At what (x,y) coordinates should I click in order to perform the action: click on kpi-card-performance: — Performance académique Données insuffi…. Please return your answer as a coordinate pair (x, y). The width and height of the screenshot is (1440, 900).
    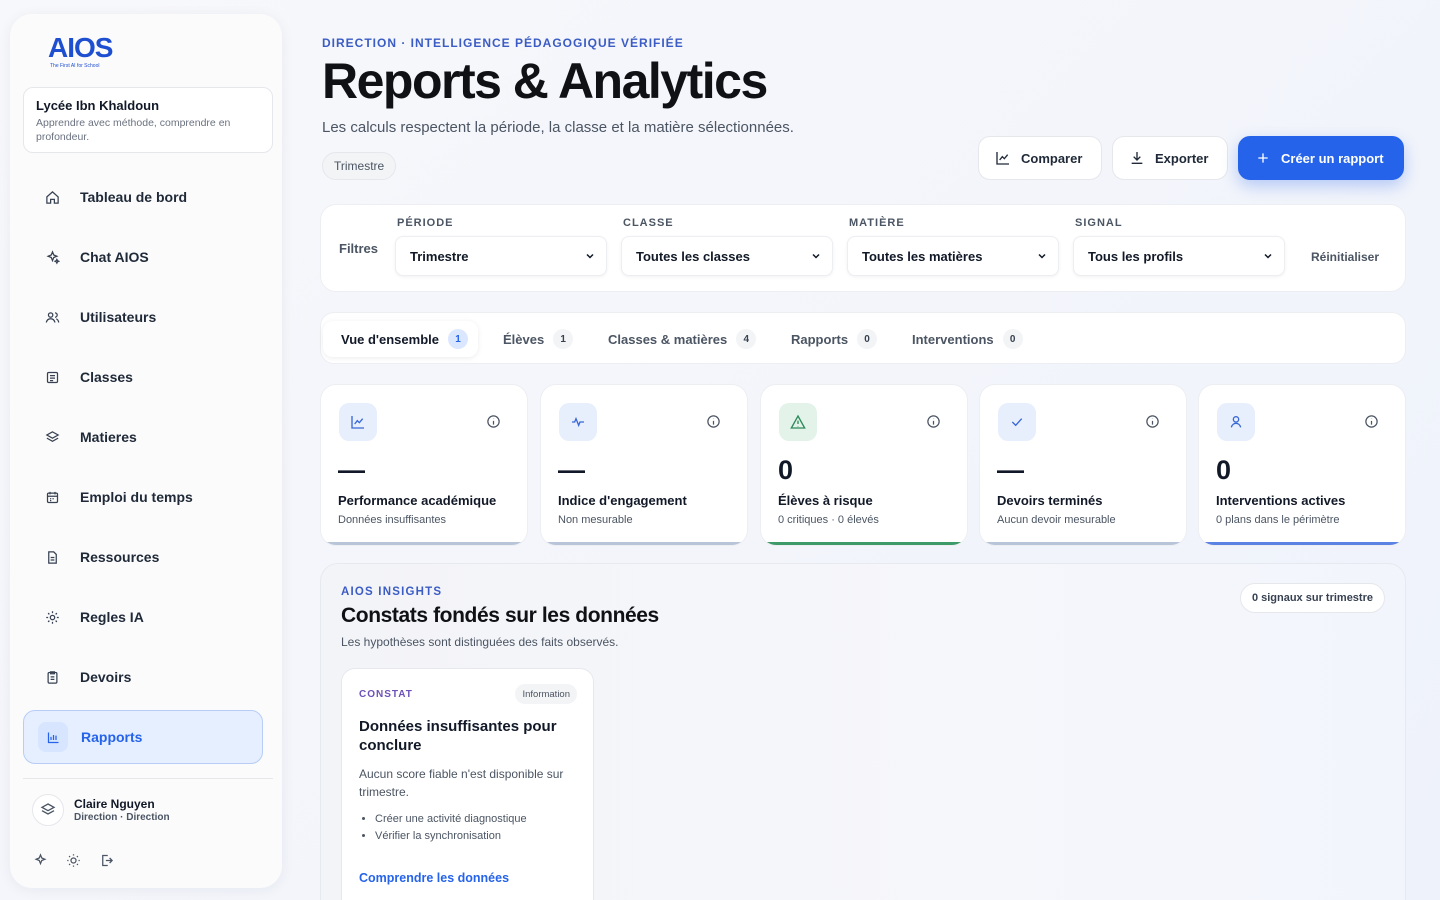
    Looking at the image, I should click on (424, 465).